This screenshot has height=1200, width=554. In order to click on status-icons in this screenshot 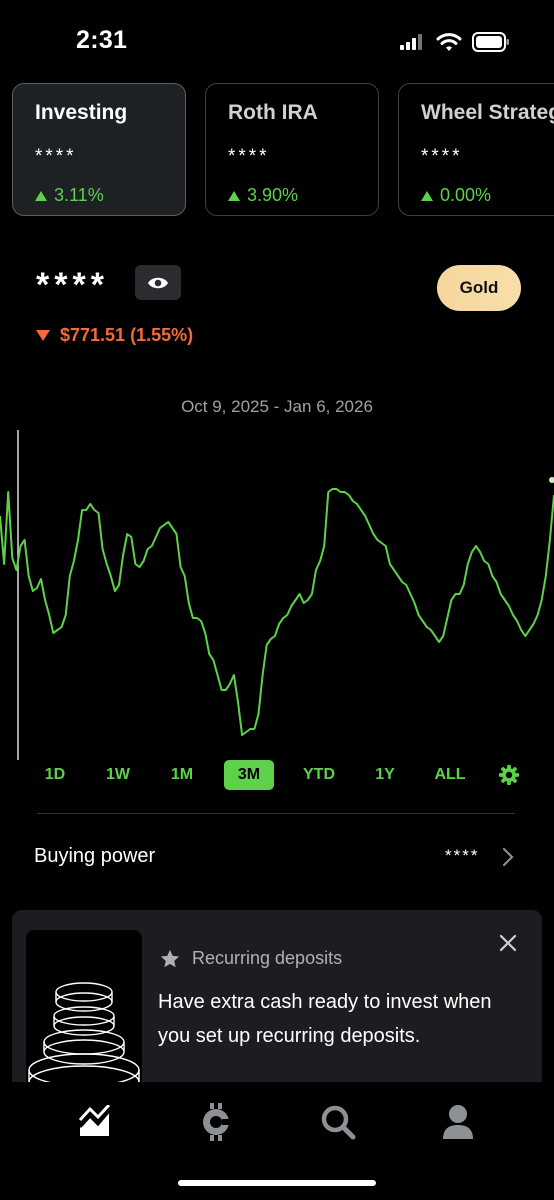, I will do `click(455, 42)`.